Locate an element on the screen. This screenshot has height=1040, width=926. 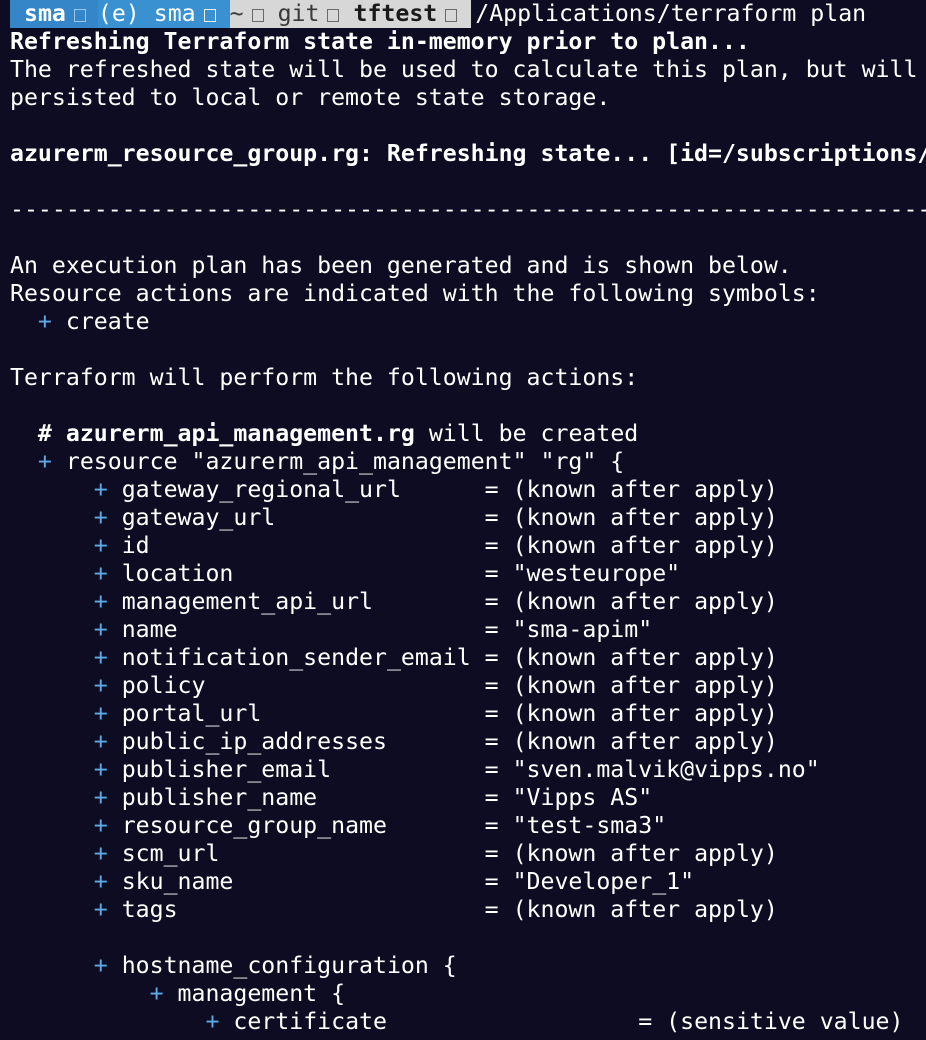
create-label: create is located at coordinates (107, 321).